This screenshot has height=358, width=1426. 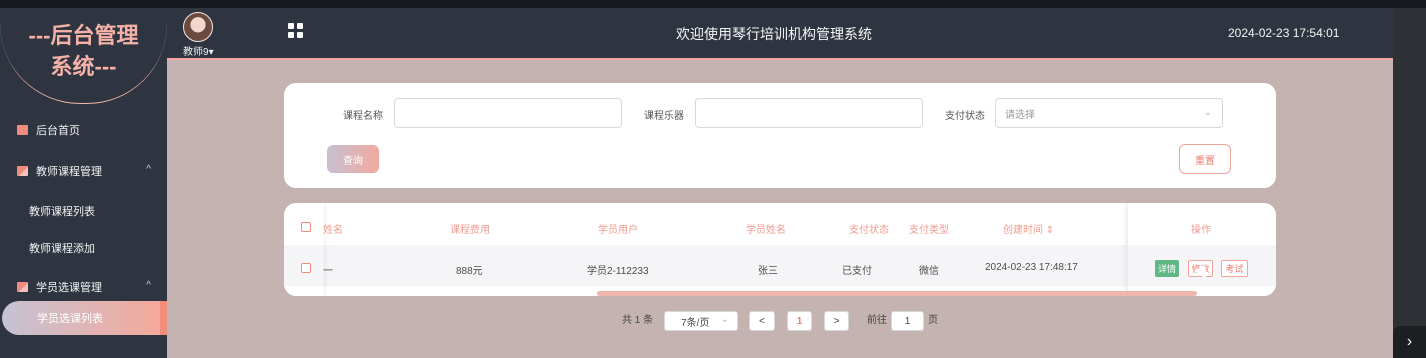 I want to click on current-time: 2024-02-23 17:54:01, so click(x=1284, y=33).